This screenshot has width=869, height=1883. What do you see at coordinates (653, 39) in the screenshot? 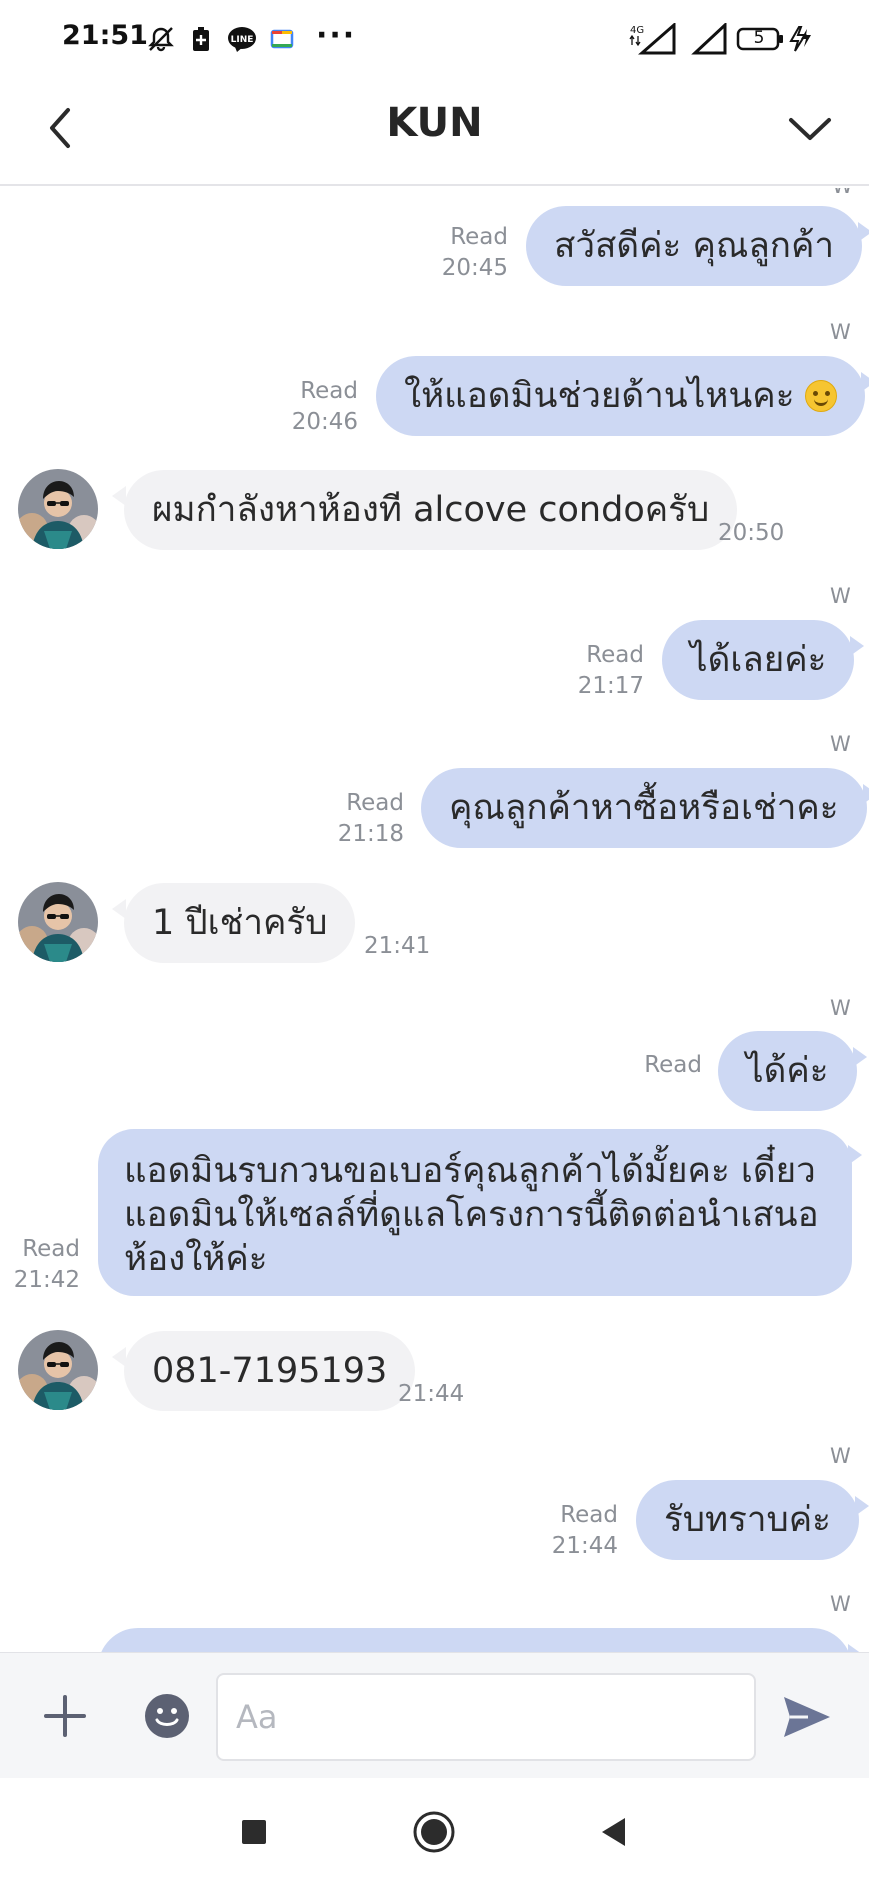
I see `signal-4g-icon: 4G` at bounding box center [653, 39].